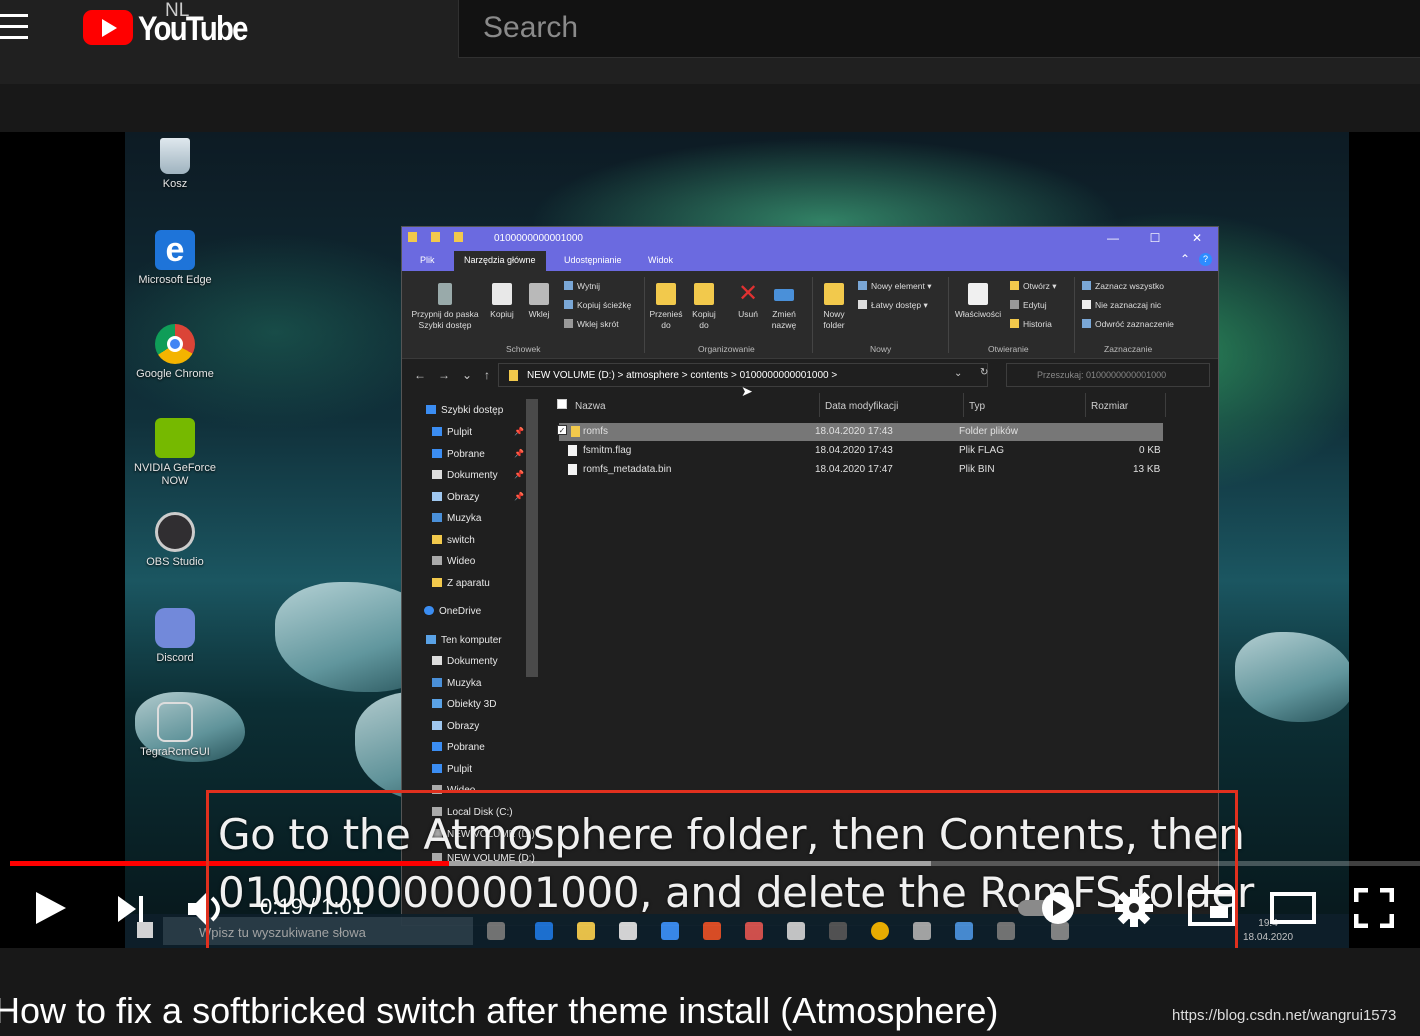 This screenshot has width=1420, height=1036. I want to click on copy-button: Kopiuj, so click(502, 301).